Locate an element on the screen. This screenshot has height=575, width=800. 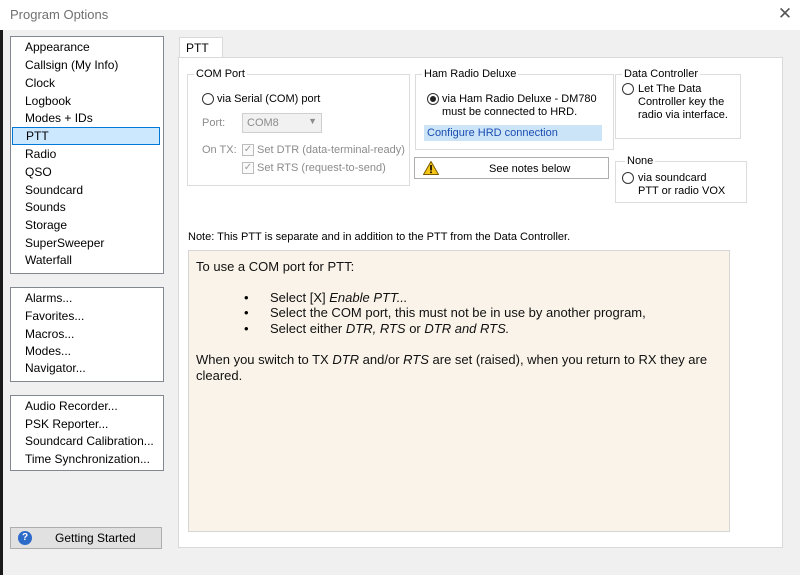
data-controller-radio is located at coordinates (628, 89).